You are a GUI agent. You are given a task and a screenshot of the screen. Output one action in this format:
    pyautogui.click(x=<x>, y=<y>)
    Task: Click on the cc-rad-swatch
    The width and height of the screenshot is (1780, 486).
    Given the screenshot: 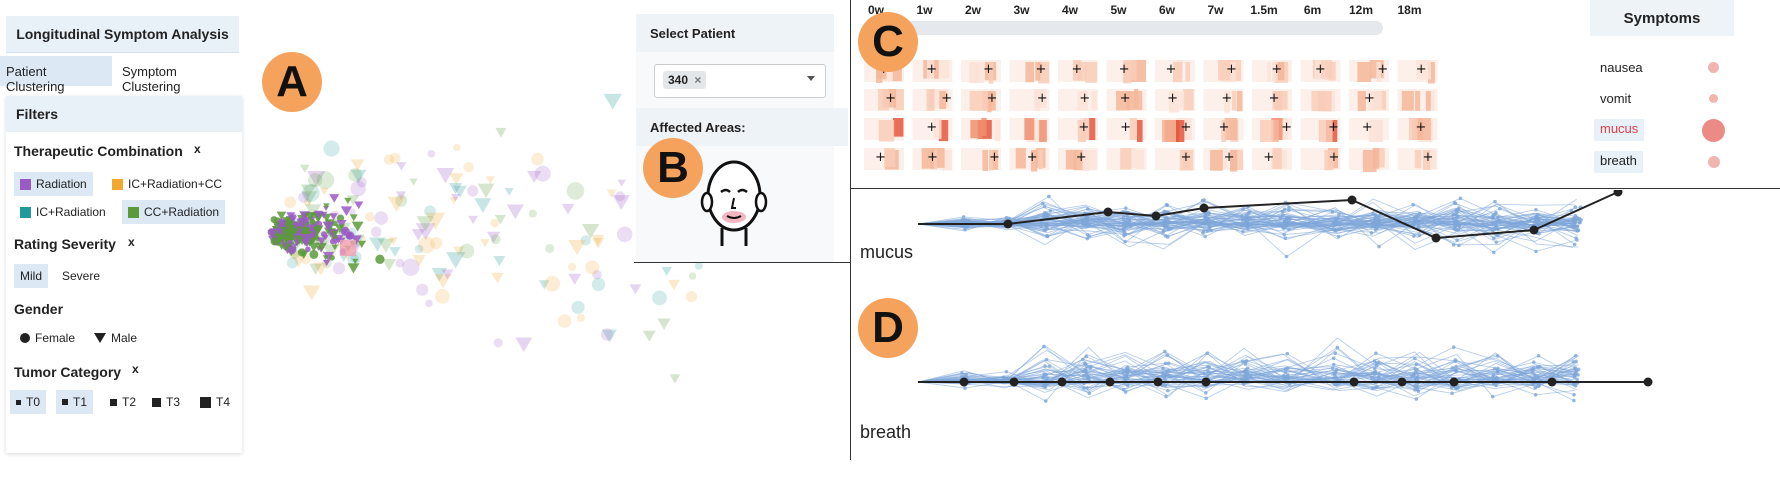 What is the action you would take?
    pyautogui.click(x=133, y=212)
    